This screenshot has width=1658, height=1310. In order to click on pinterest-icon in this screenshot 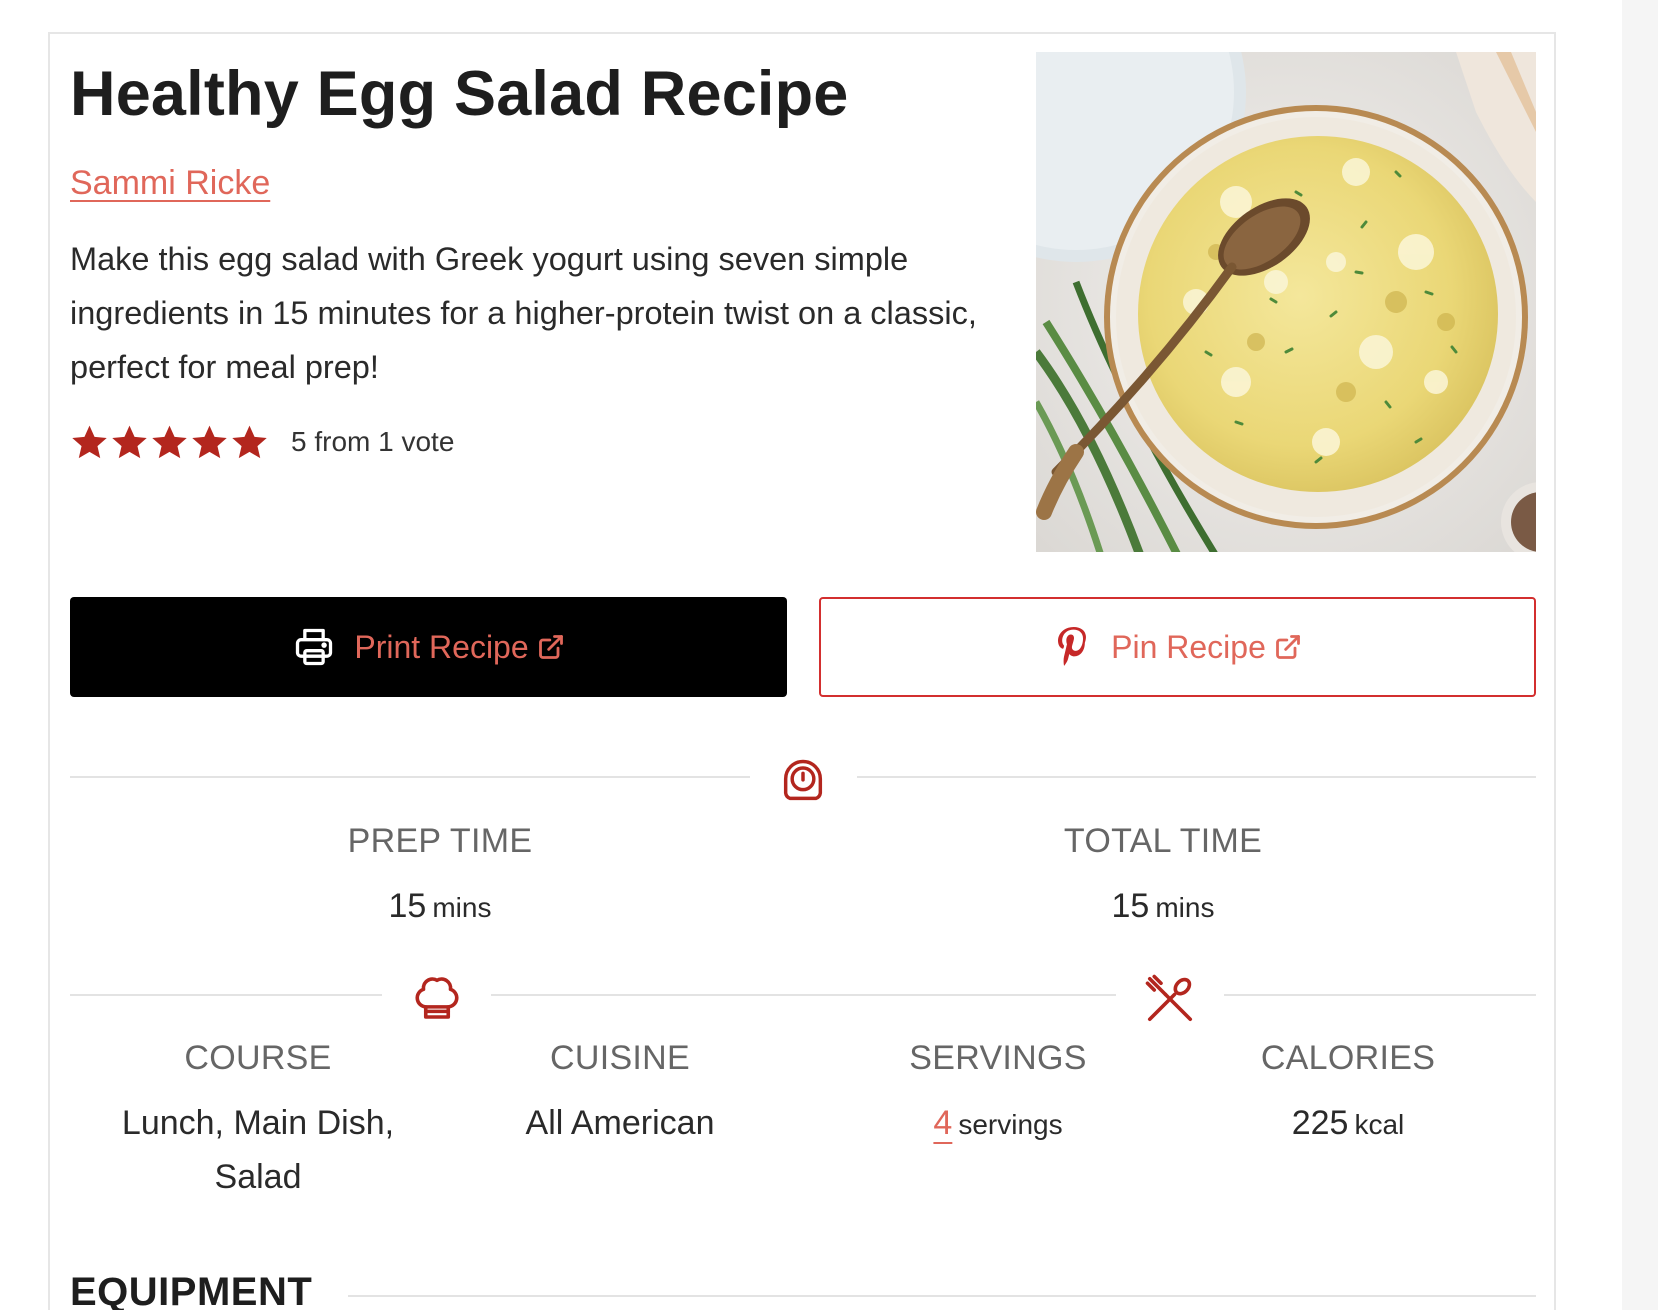, I will do `click(1073, 647)`.